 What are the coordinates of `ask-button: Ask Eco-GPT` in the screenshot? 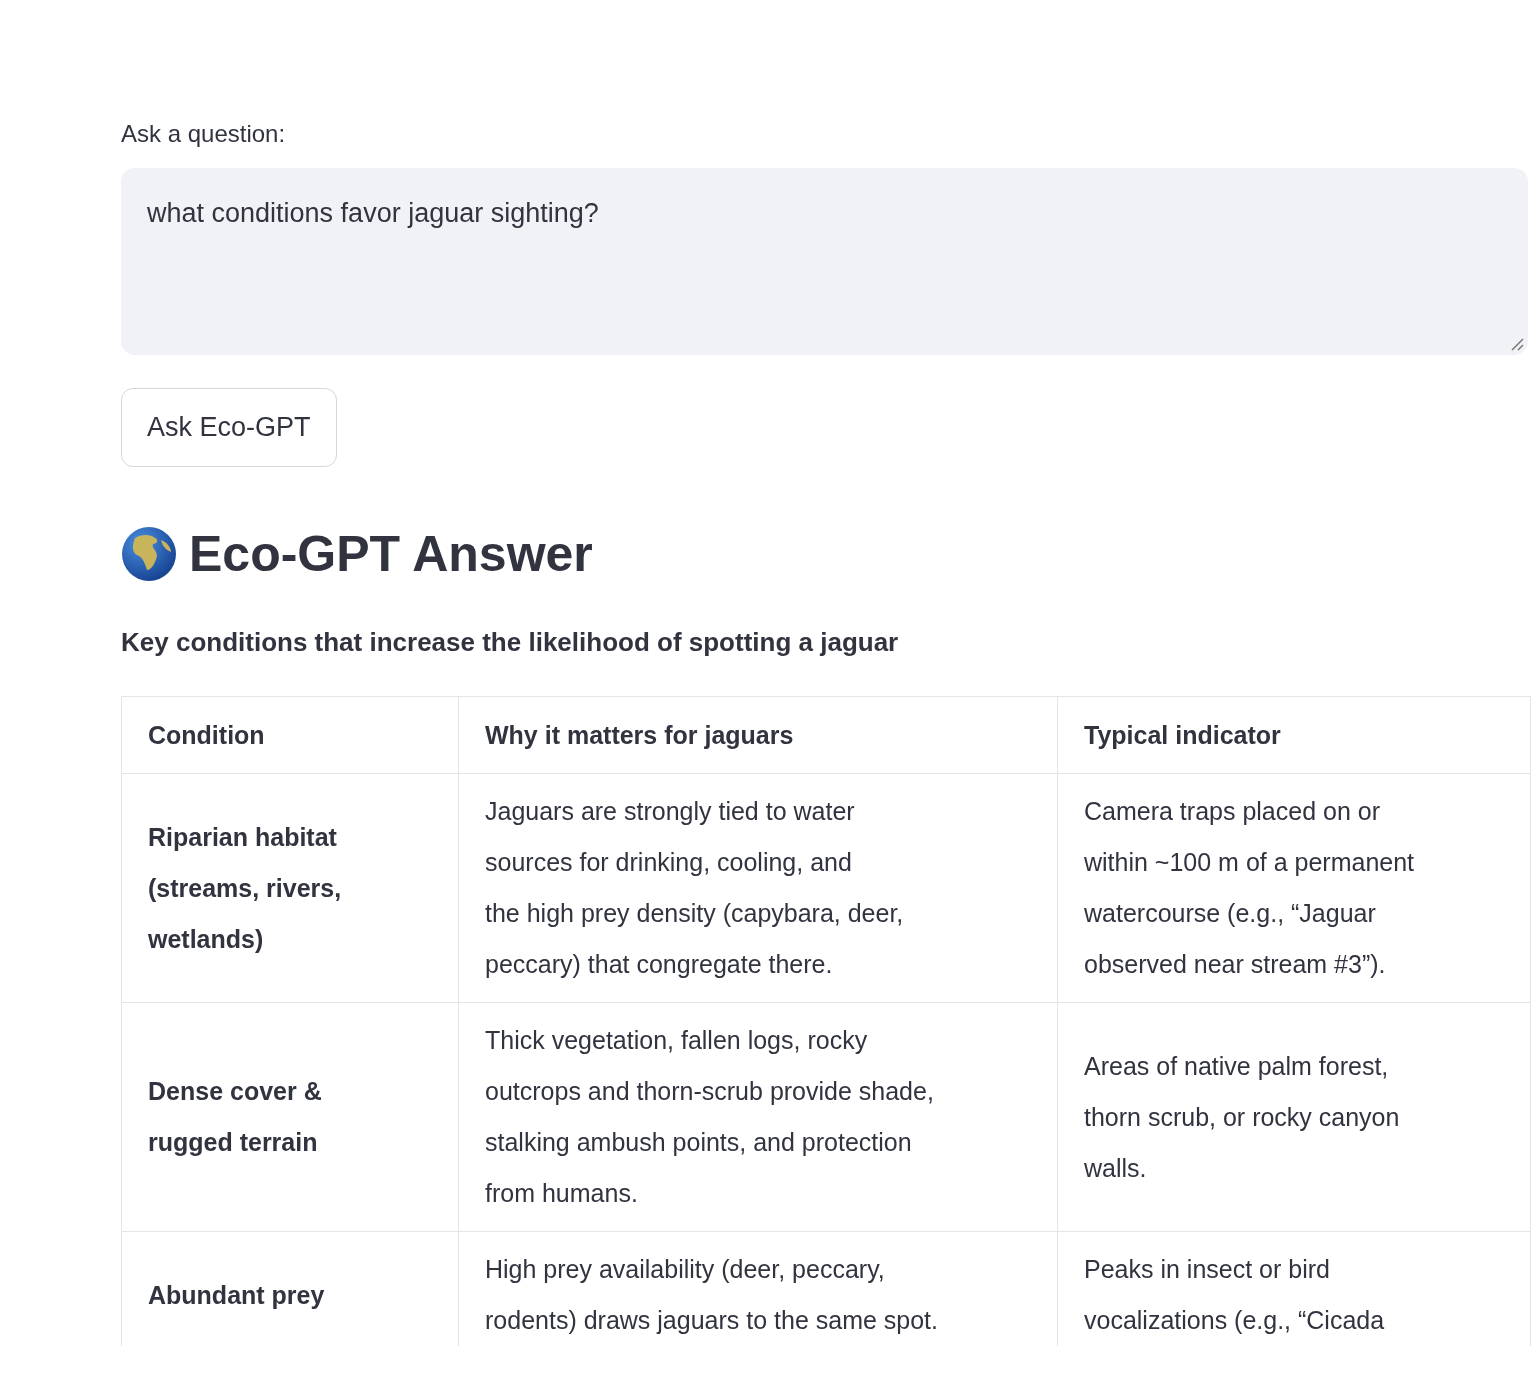 It's located at (229, 427).